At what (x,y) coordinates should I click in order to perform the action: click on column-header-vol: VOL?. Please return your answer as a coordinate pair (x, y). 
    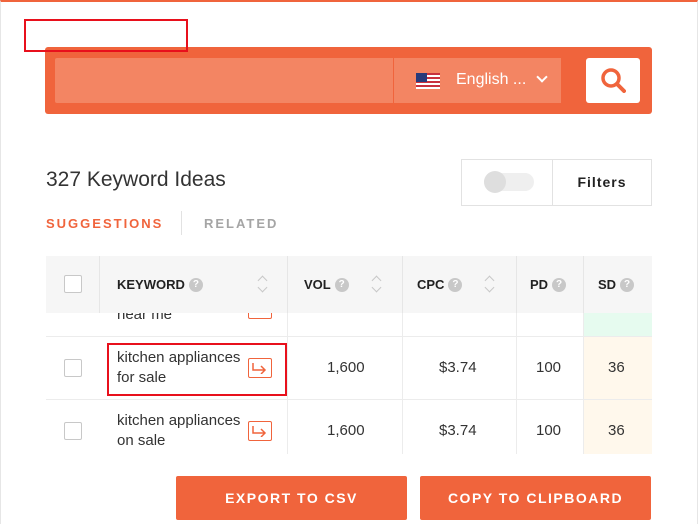
    Looking at the image, I should click on (326, 284).